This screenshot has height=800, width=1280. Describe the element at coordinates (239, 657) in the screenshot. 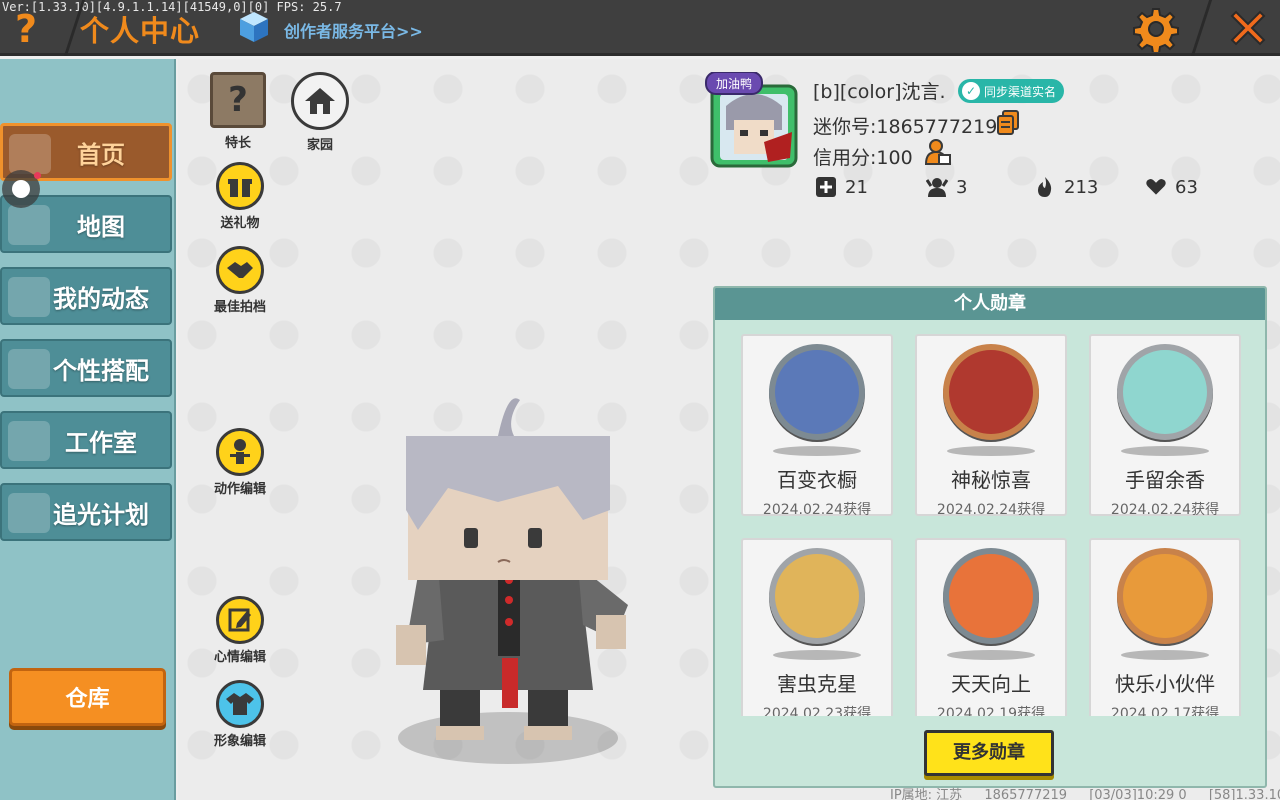

I see `mood-edit-label: 心情编辑` at that location.